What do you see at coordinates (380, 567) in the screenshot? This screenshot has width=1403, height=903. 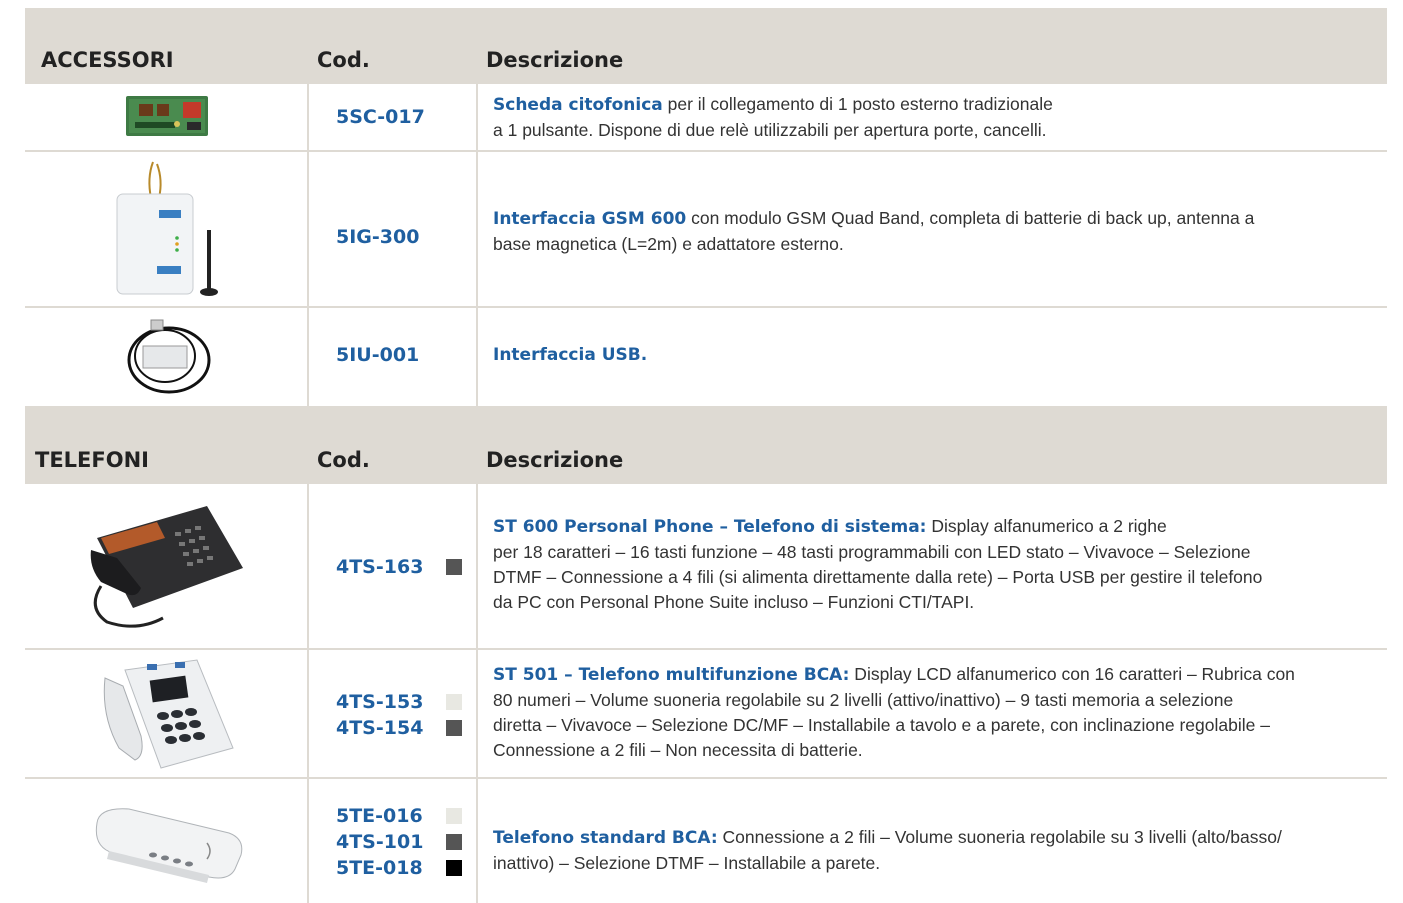 I see `product-code: 4TS-163` at bounding box center [380, 567].